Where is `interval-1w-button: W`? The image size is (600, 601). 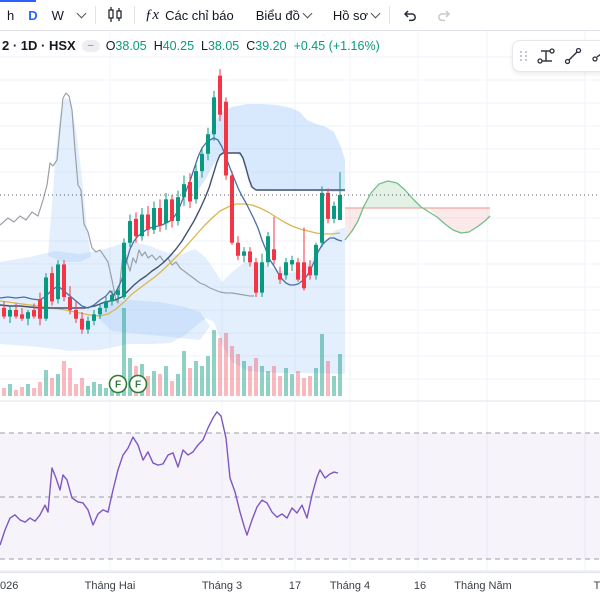 interval-1w-button: W is located at coordinates (58, 15).